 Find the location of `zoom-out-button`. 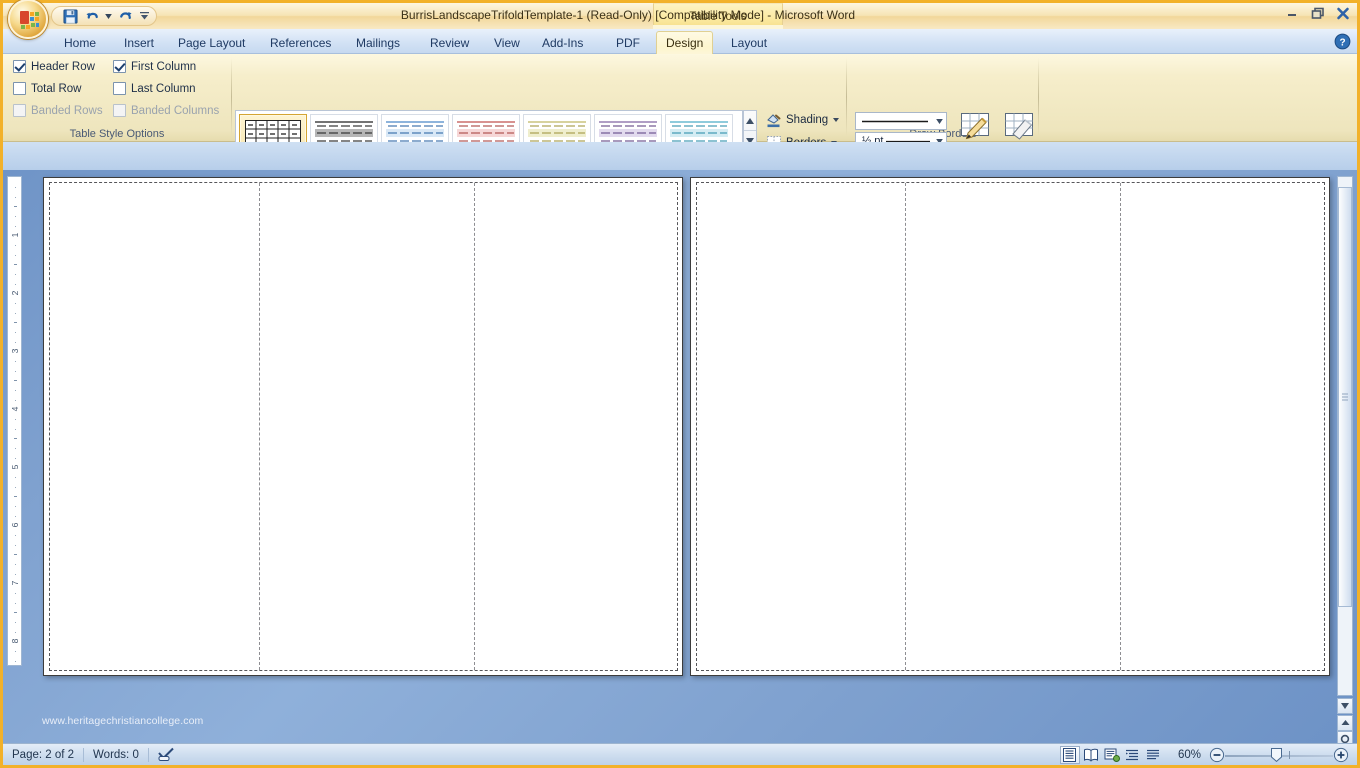

zoom-out-button is located at coordinates (1217, 755).